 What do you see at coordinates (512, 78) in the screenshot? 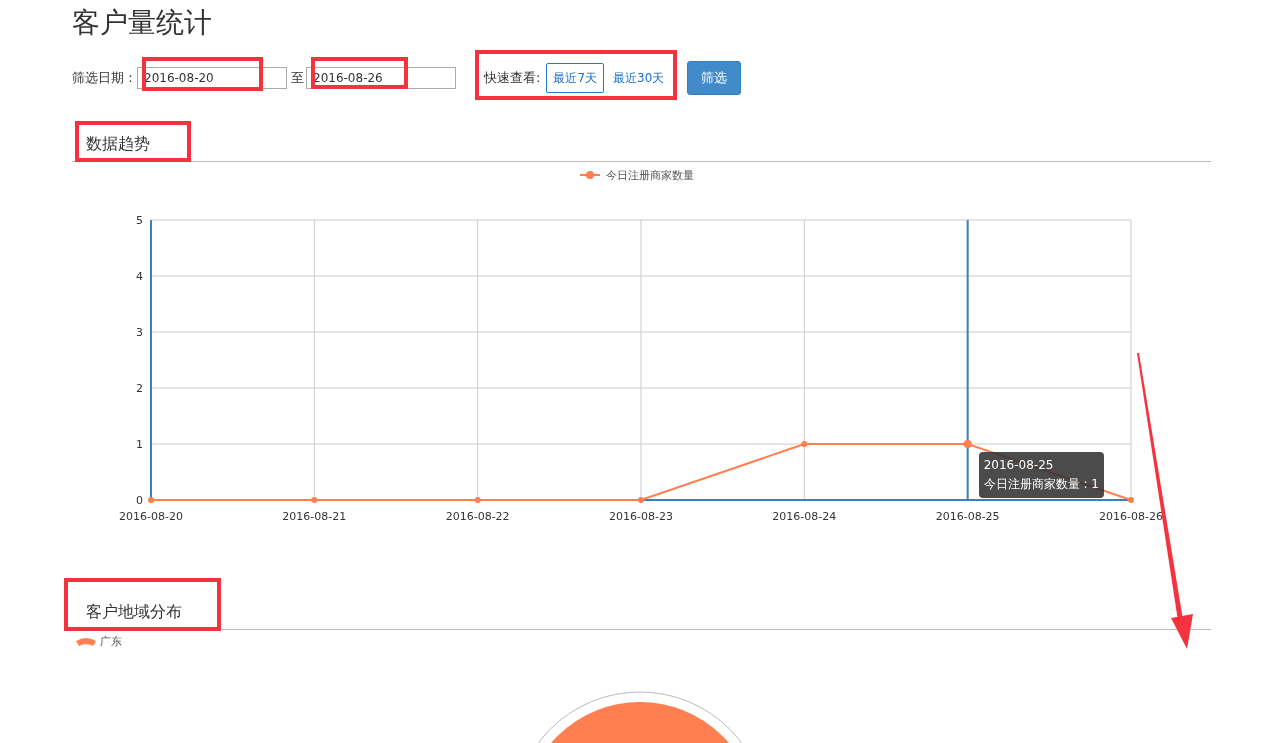
I see `quick-view-label: 快速查看:` at bounding box center [512, 78].